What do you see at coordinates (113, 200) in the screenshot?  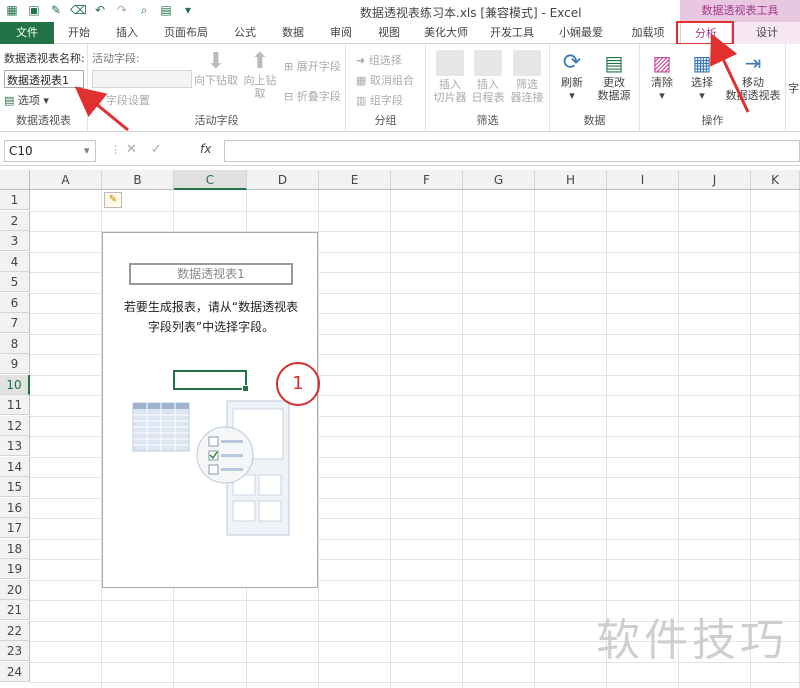 I see `paste-options-icon: ✎` at bounding box center [113, 200].